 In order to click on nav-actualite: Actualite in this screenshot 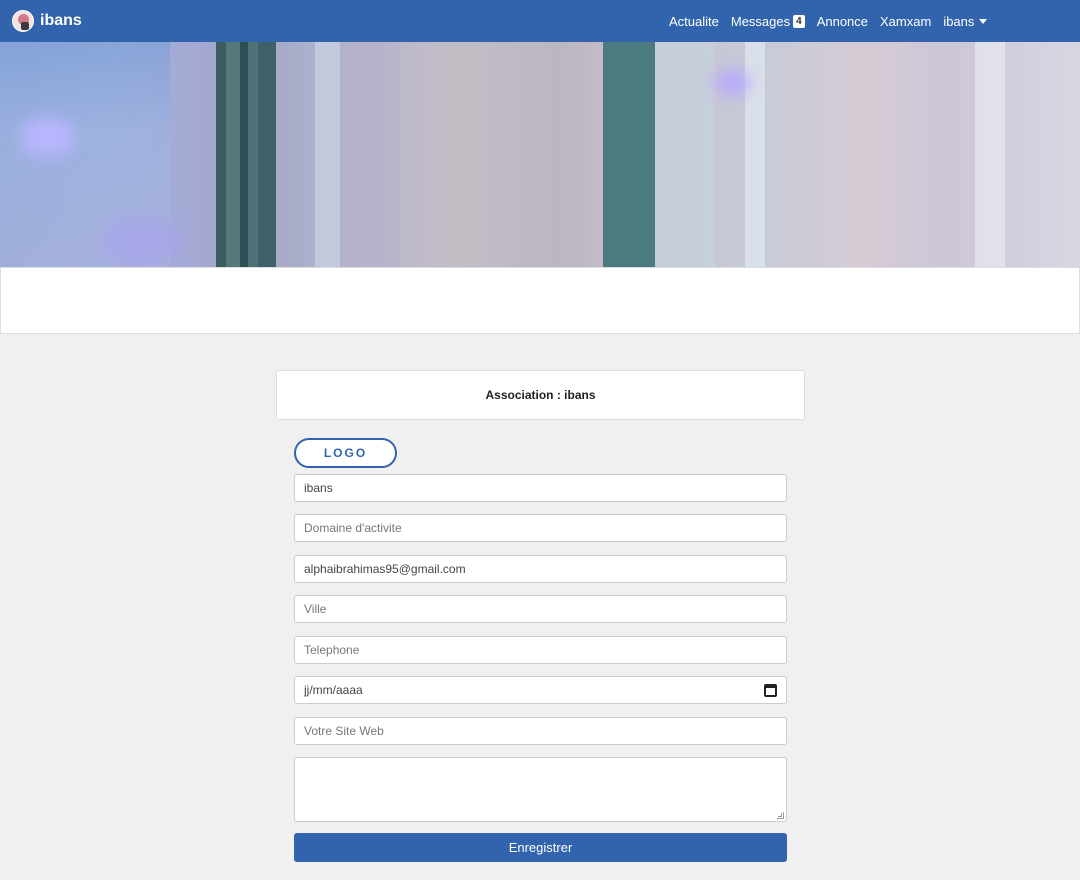, I will do `click(694, 21)`.